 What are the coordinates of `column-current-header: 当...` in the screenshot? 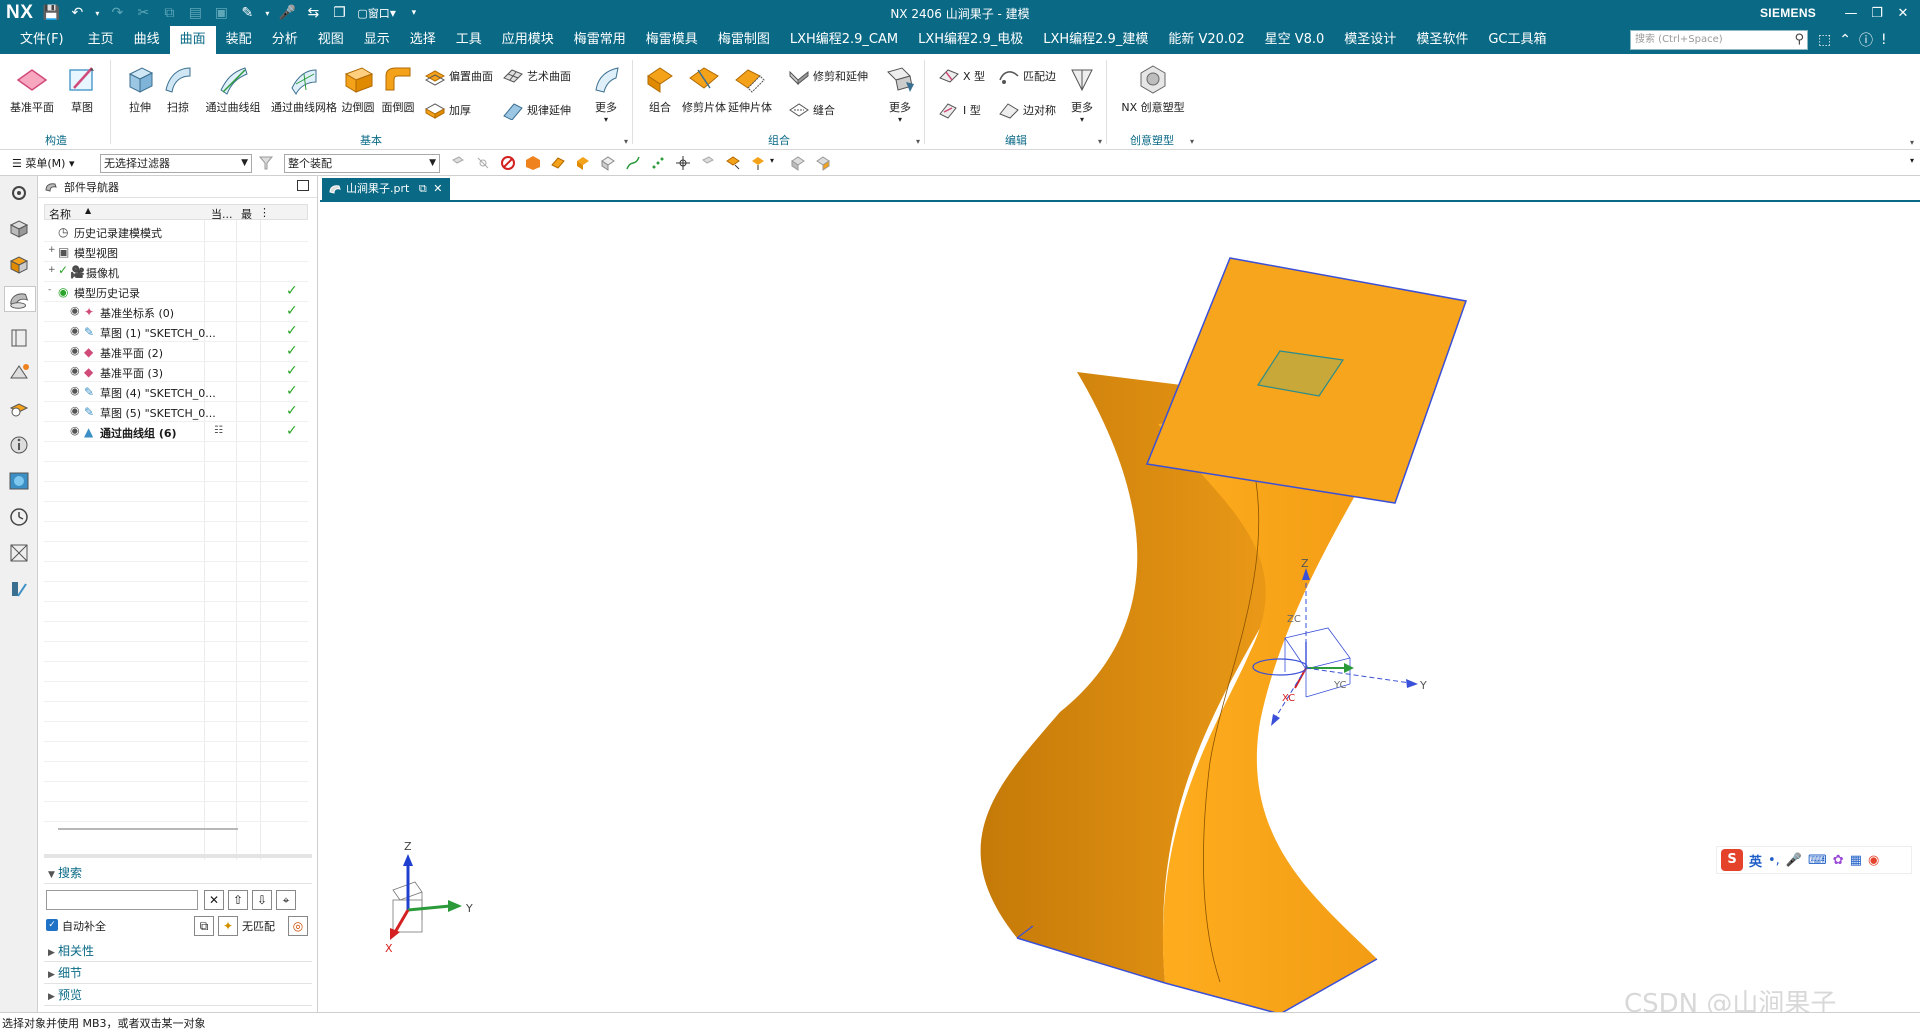 It's located at (222, 214).